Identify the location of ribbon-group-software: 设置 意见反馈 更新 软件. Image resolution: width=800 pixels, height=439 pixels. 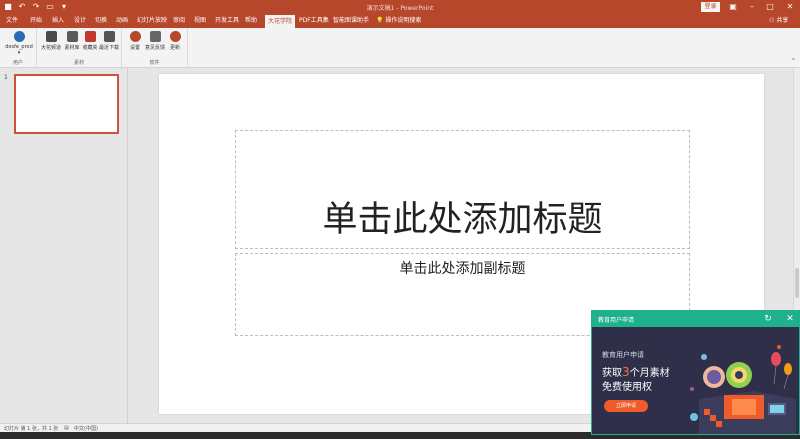
(155, 47).